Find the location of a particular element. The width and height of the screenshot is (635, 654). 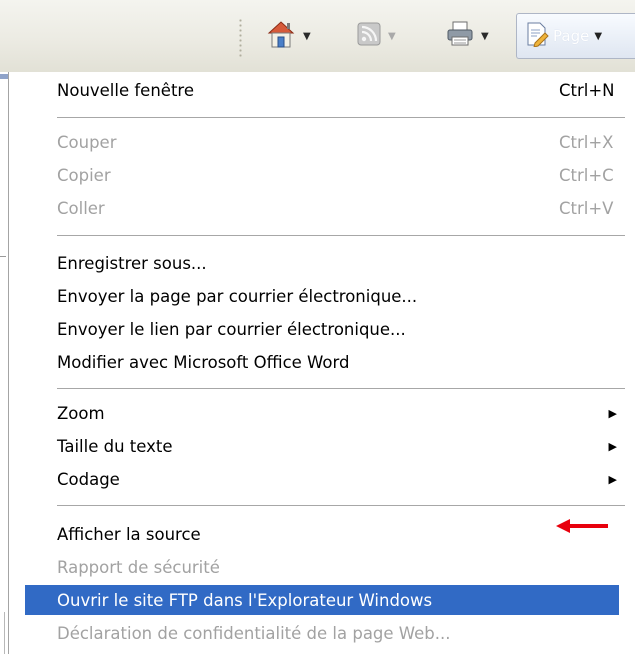

menu-item-label: Taille du texte is located at coordinates (115, 446).